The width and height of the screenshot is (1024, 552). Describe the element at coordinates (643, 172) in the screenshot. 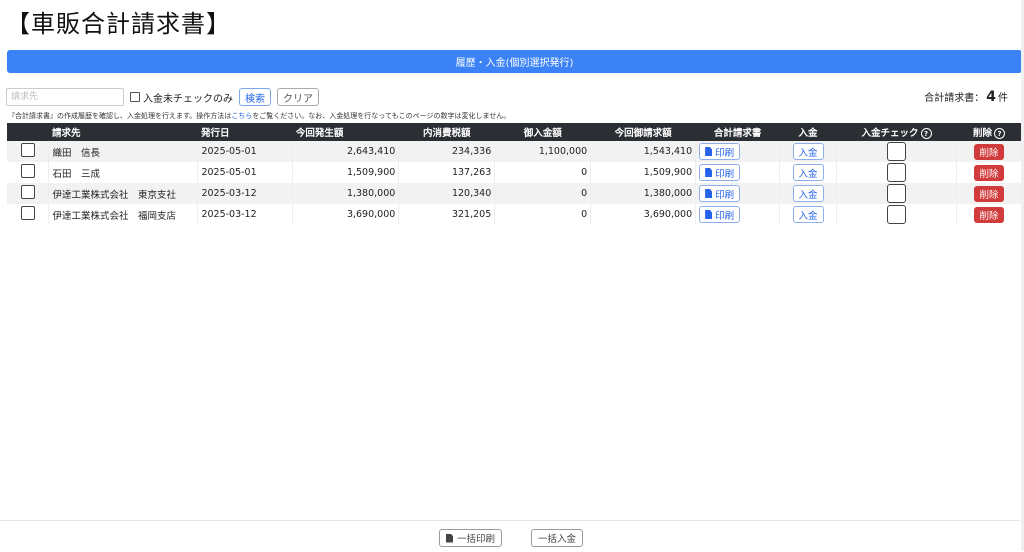

I see `cell-billed: 1,509,900` at that location.